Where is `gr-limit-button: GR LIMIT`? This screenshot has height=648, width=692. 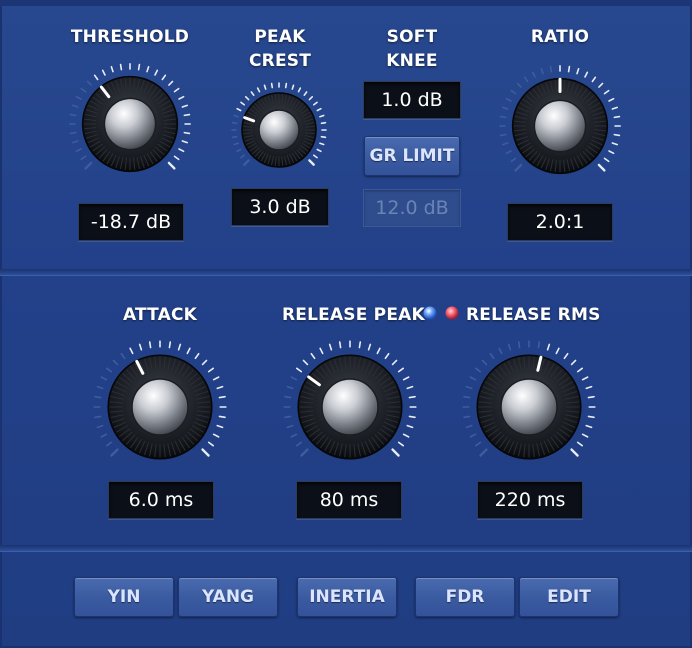
gr-limit-button: GR LIMIT is located at coordinates (412, 156).